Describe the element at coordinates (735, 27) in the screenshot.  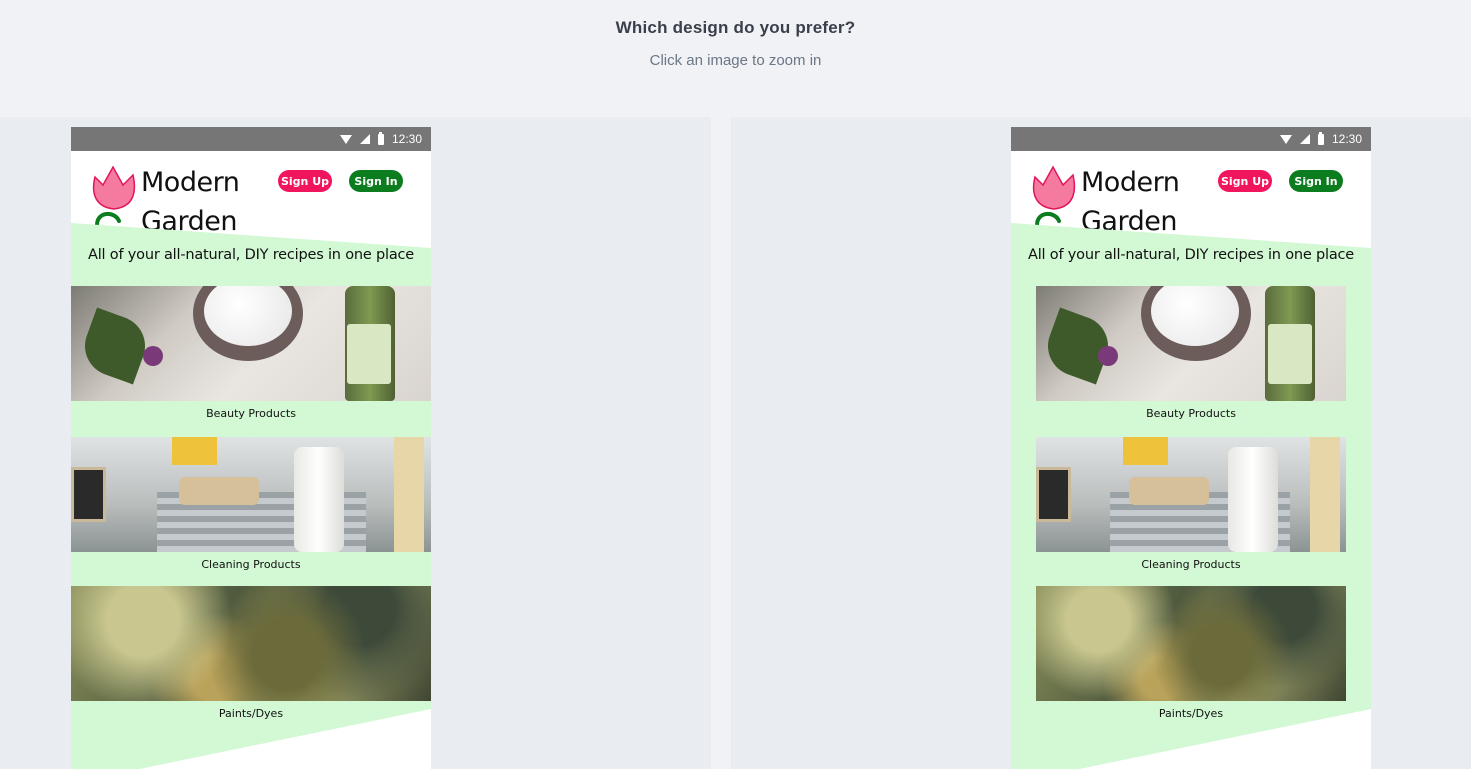
I see `survey-question: Which design do you prefer?` at that location.